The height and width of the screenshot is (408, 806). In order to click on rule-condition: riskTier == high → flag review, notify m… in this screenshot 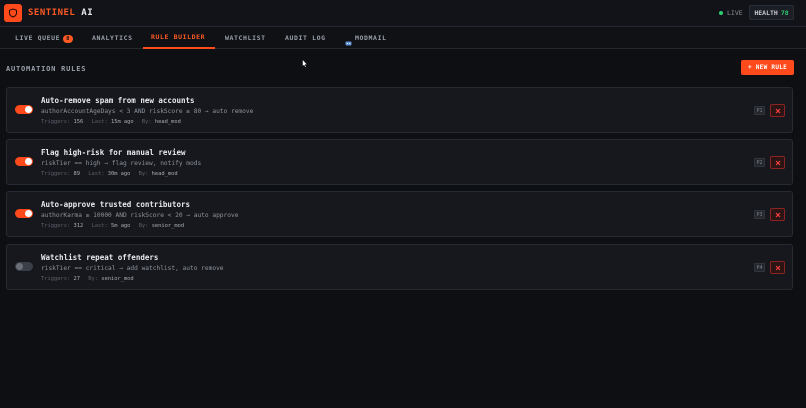, I will do `click(121, 163)`.